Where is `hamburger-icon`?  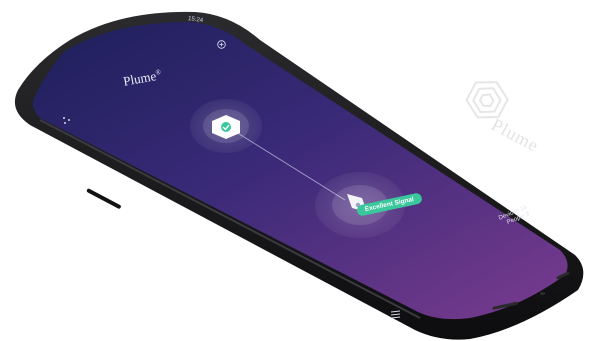 hamburger-icon is located at coordinates (395, 314).